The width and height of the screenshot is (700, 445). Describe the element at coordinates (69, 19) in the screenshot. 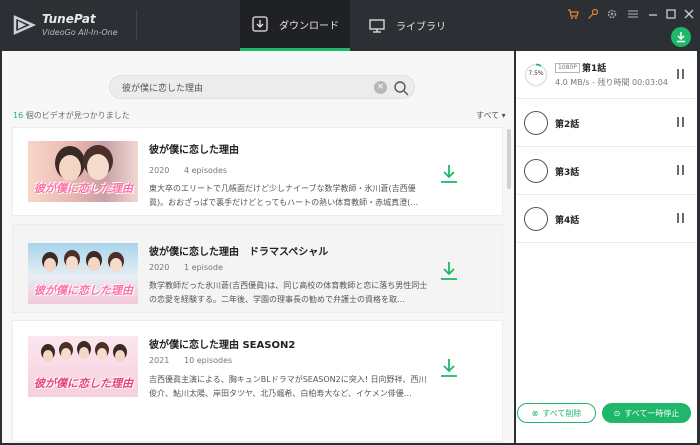

I see `app-name: TunePat` at that location.